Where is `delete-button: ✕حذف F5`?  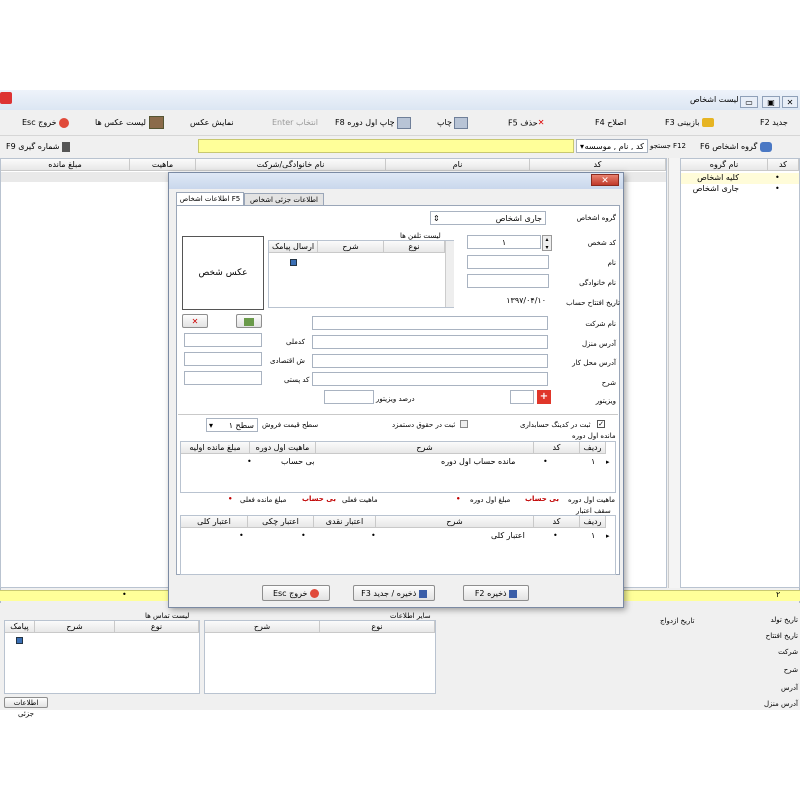
delete-button: ✕حذف F5 is located at coordinates (526, 123).